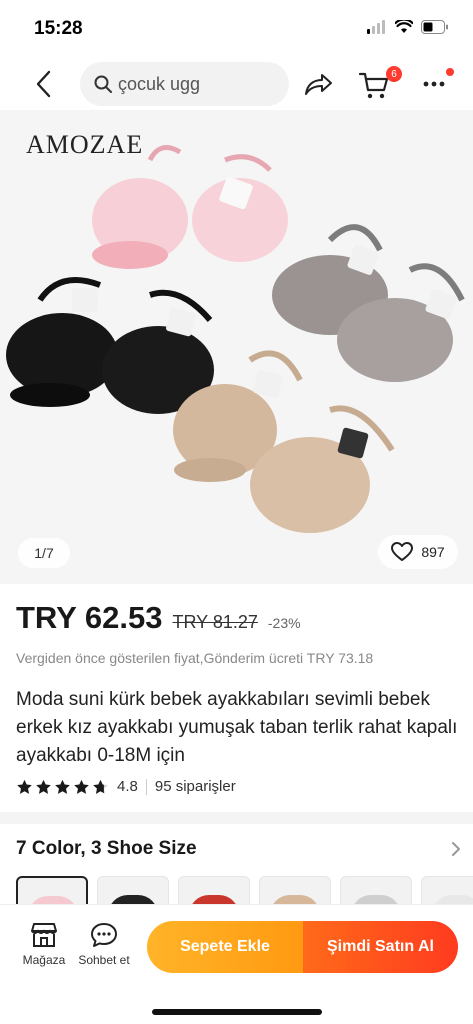 The height and width of the screenshot is (1024, 473). Describe the element at coordinates (394, 74) in the screenshot. I see `cart-count-badge: 6` at that location.